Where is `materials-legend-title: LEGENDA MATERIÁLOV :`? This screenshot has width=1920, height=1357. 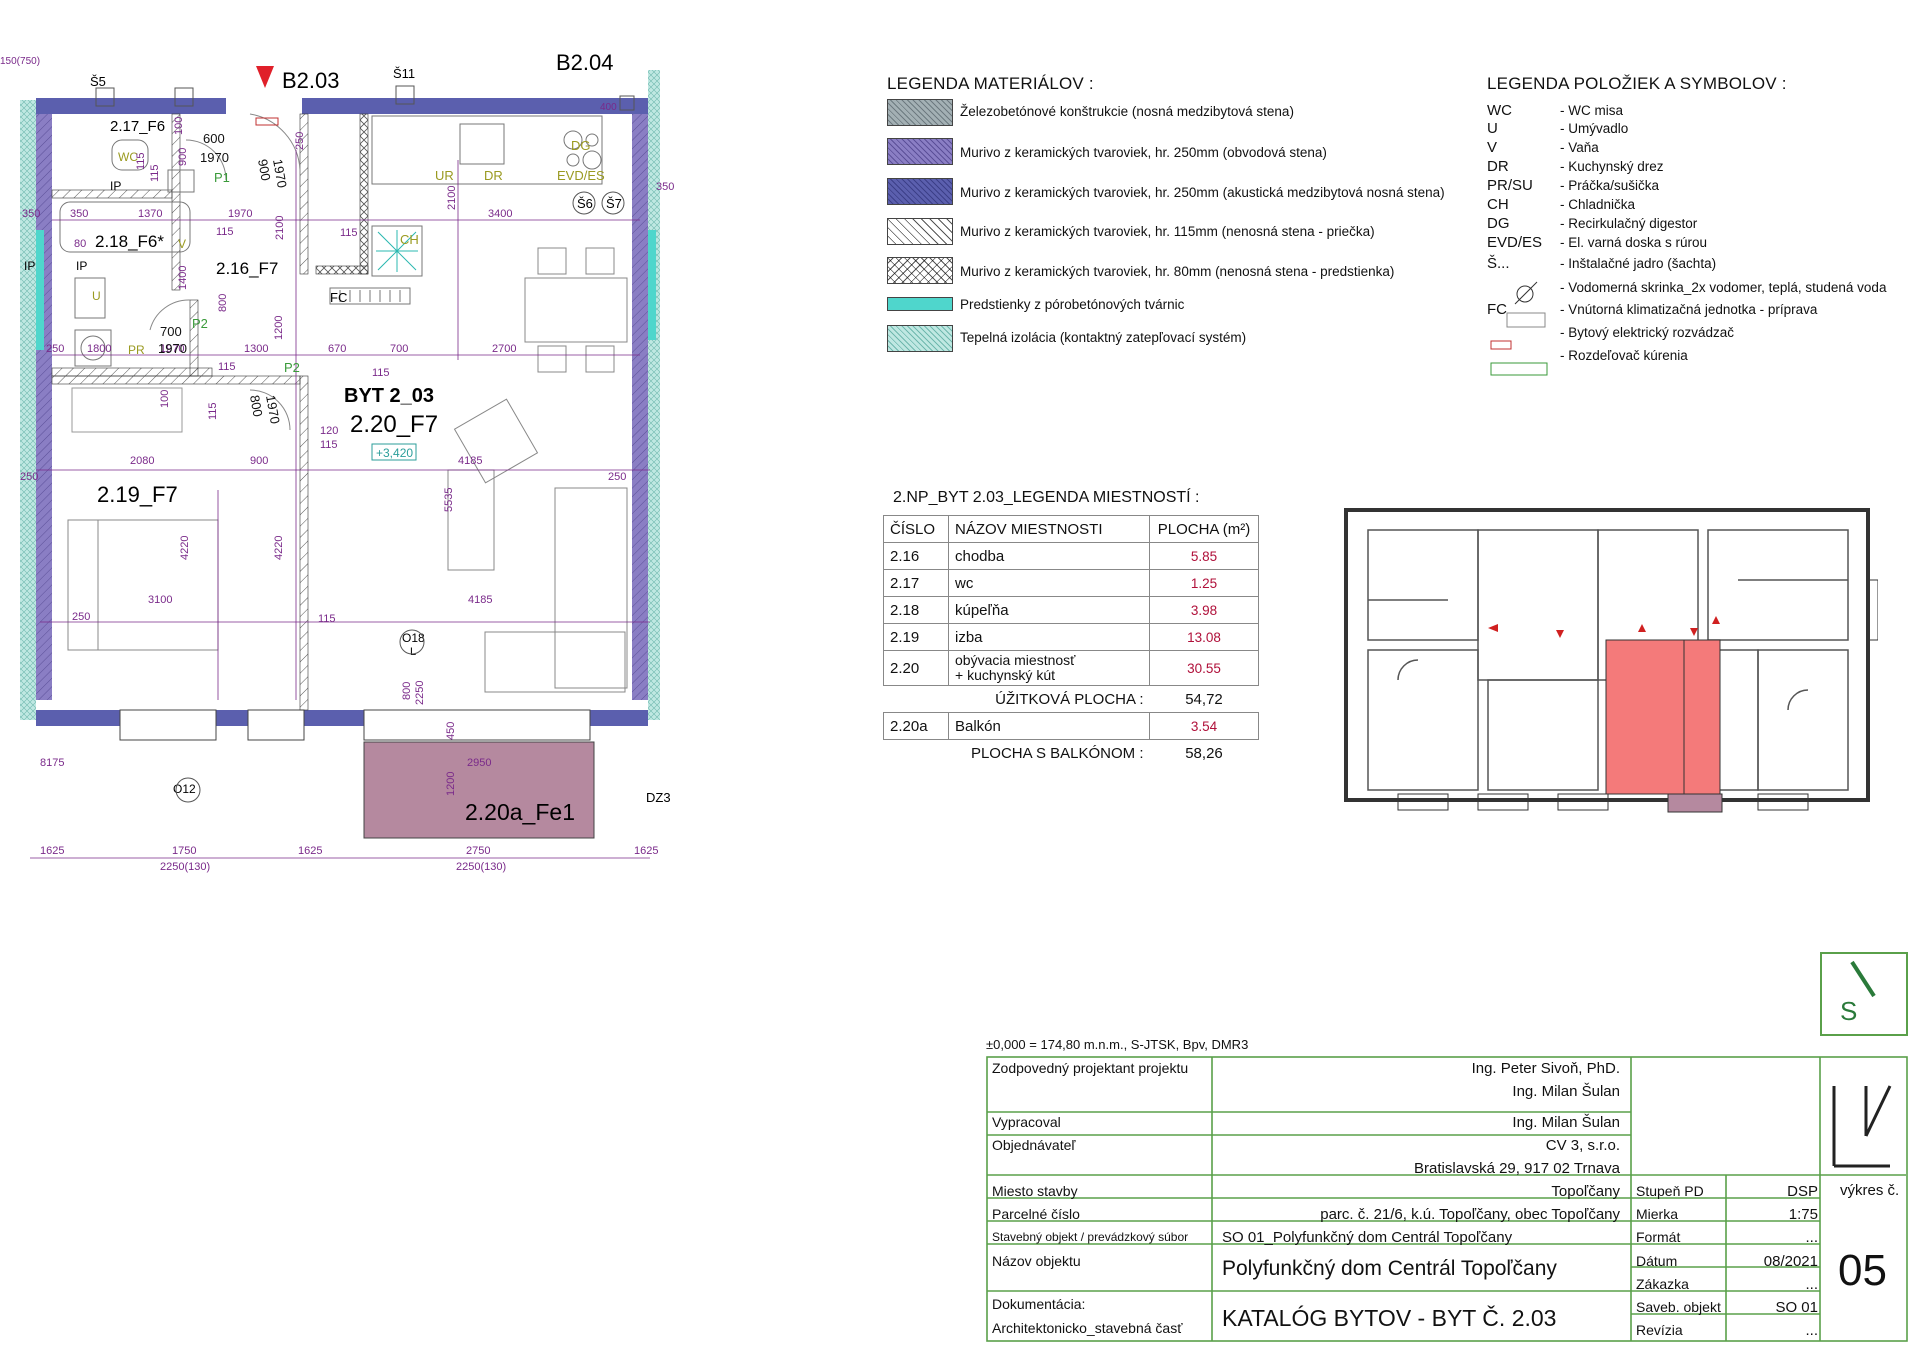
materials-legend-title: LEGENDA MATERIÁLOV : is located at coordinates (990, 83).